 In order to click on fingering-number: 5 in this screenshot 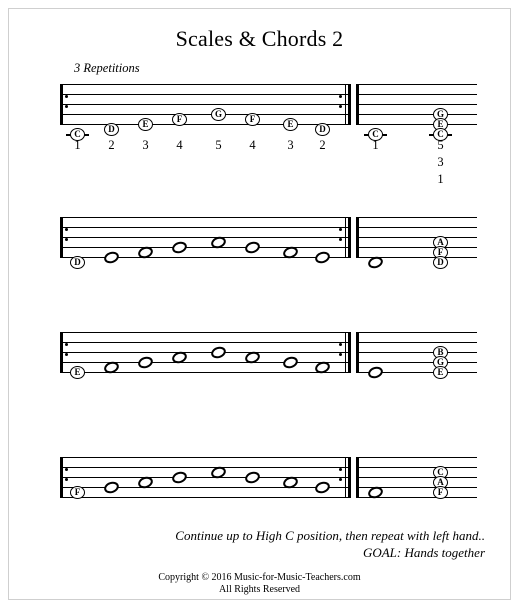, I will do `click(218, 145)`.